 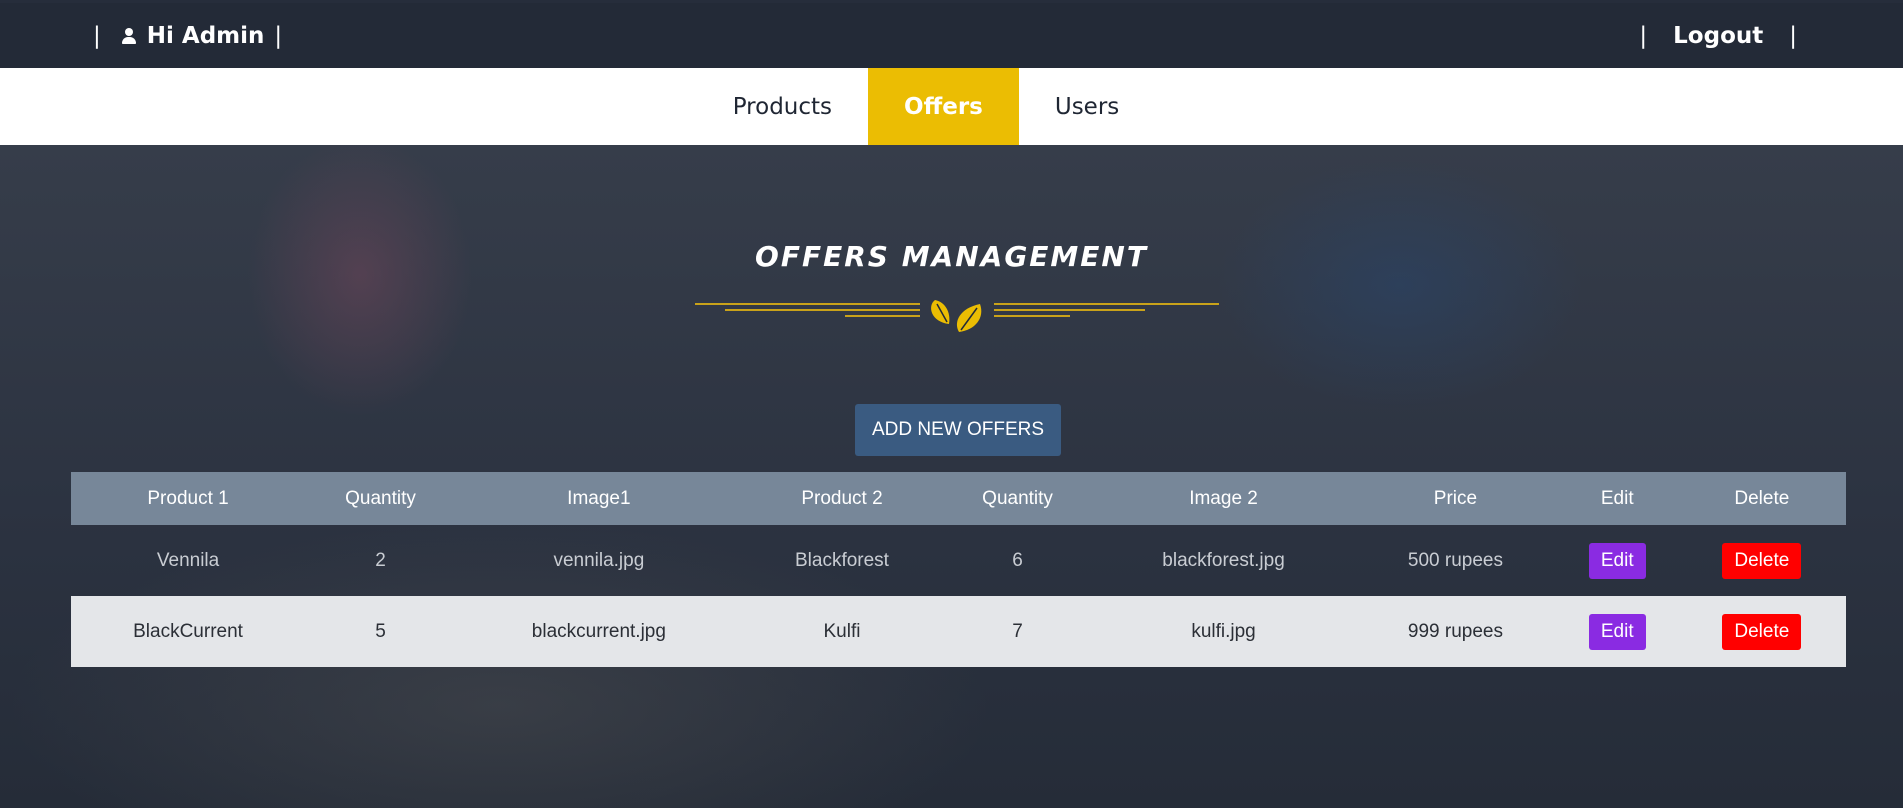 I want to click on top-bar: | Hi Admin | | Logout |, so click(x=951, y=35).